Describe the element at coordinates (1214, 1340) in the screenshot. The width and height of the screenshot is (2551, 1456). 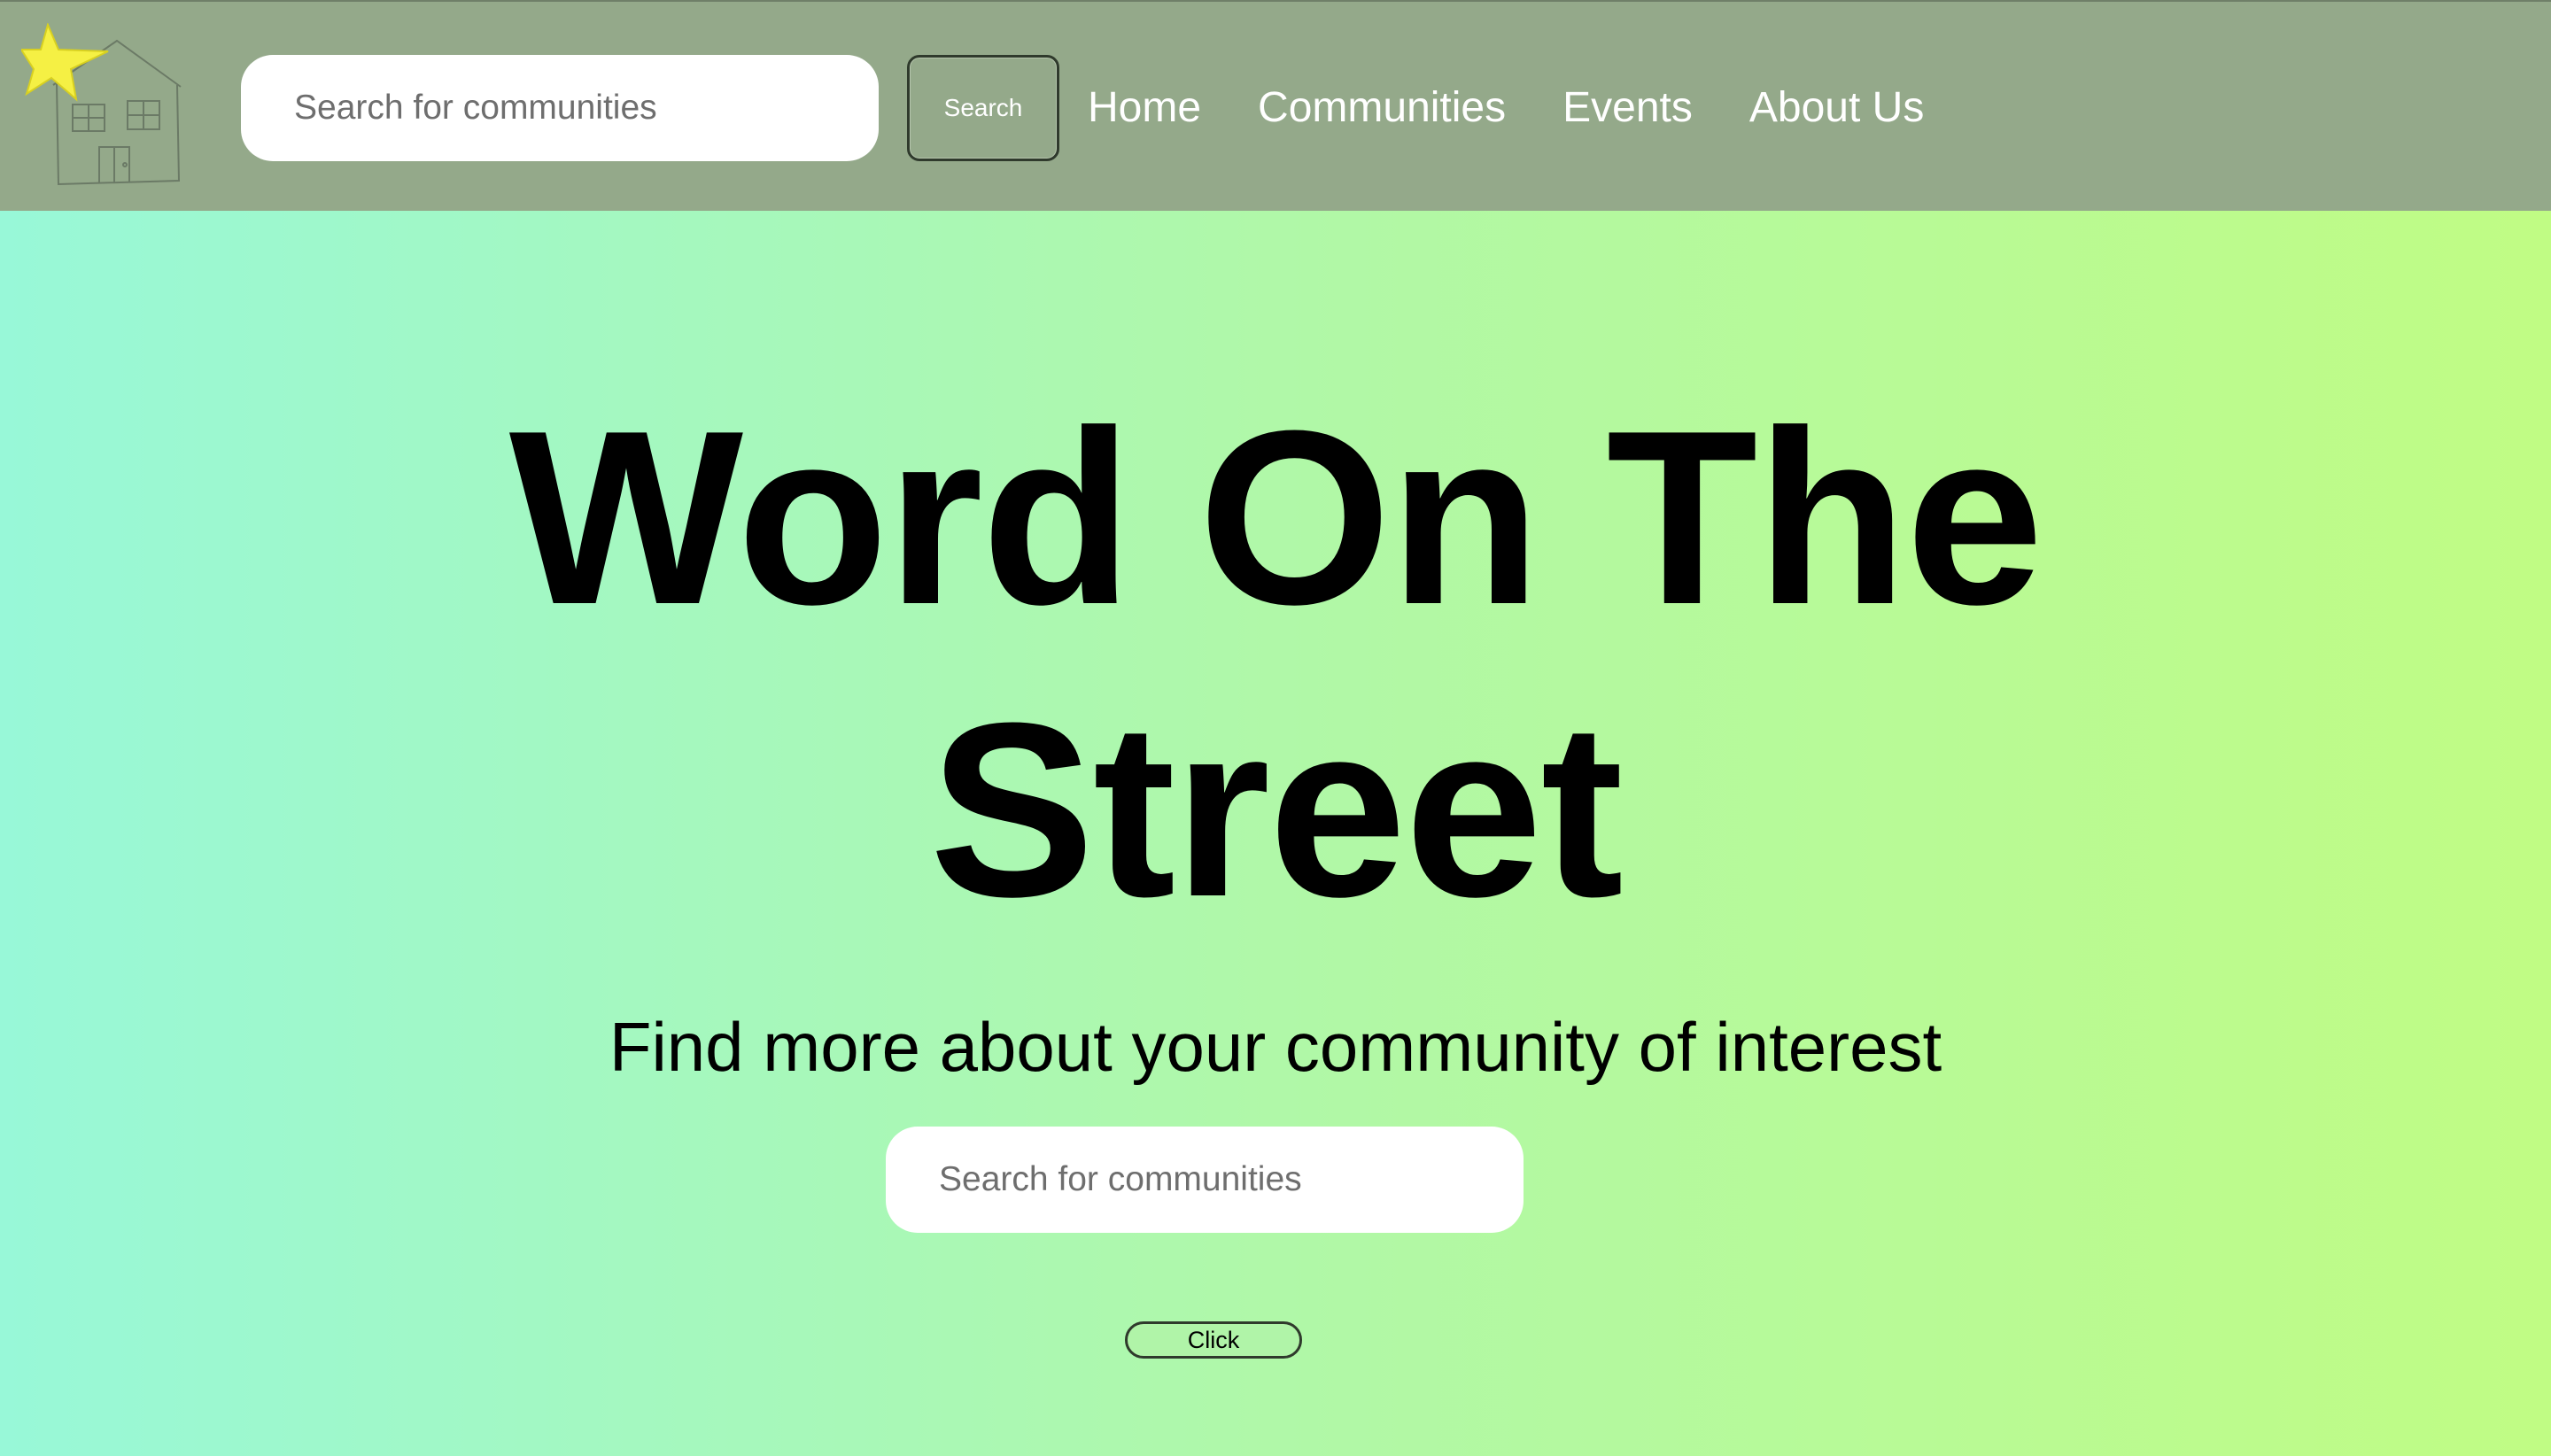
I see `click-button: Click` at that location.